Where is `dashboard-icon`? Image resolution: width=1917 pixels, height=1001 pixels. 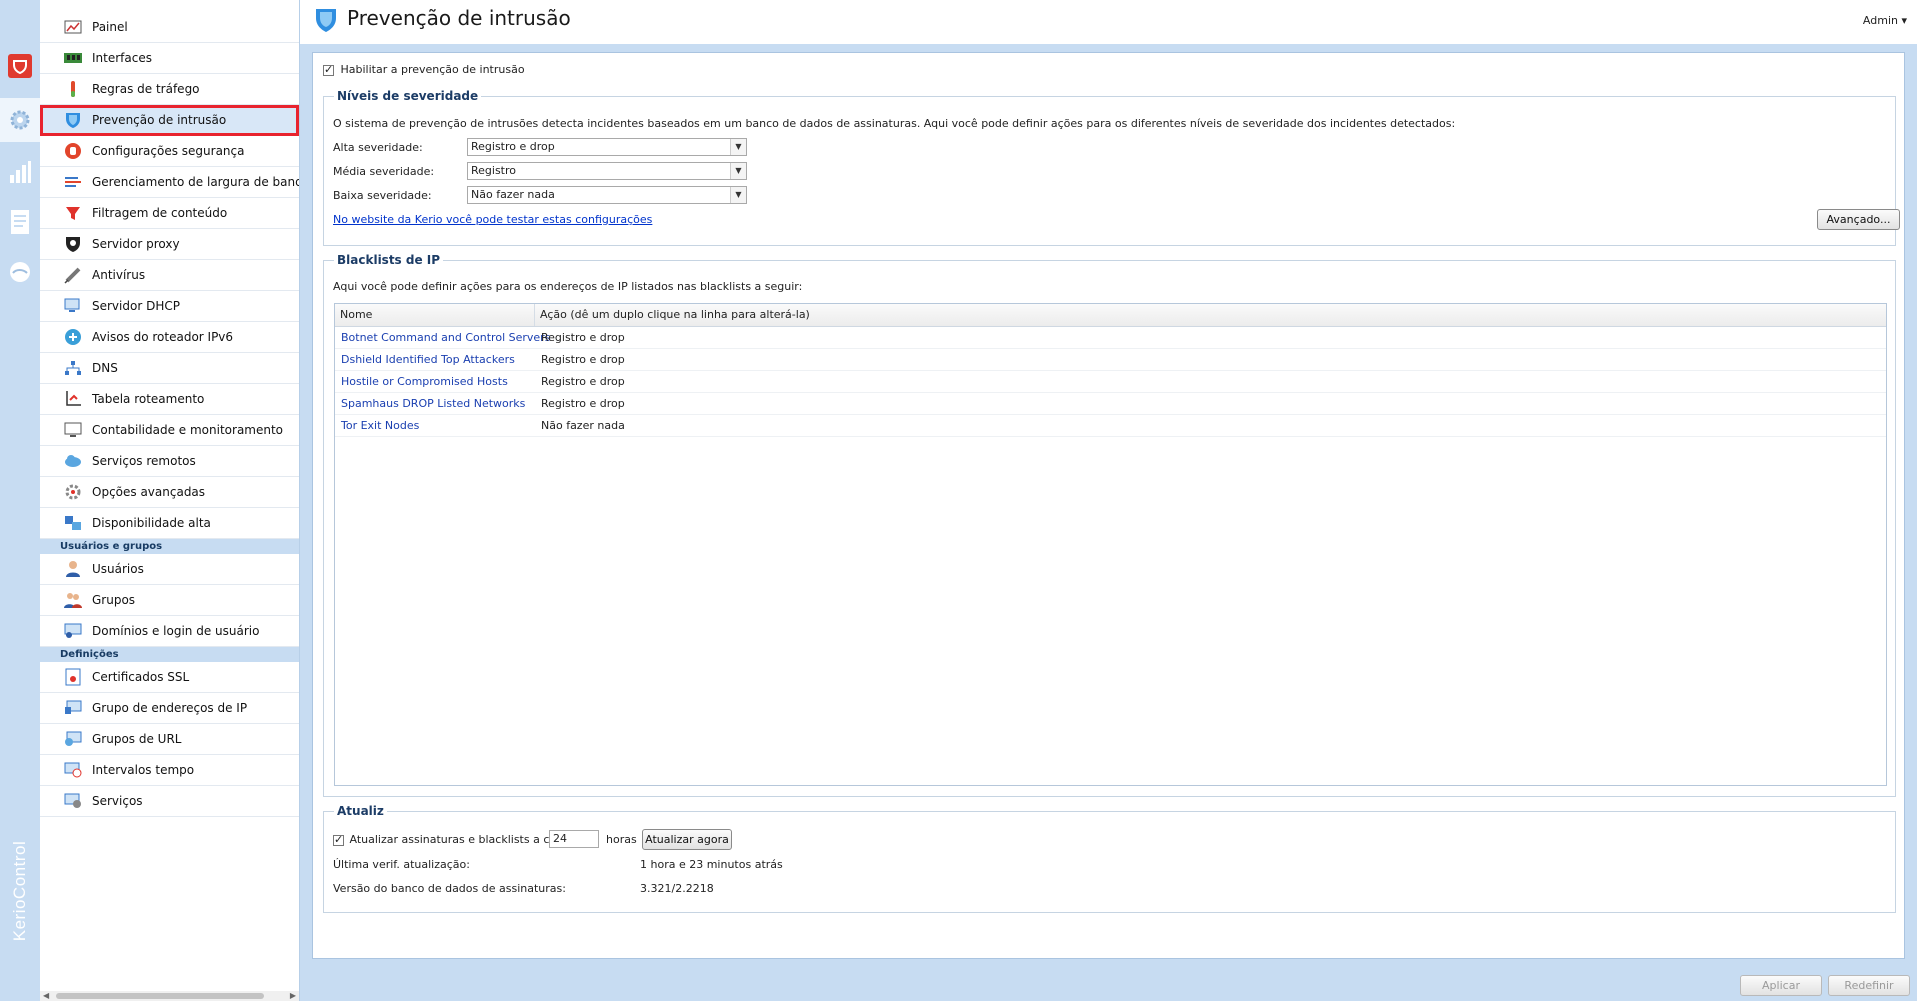
dashboard-icon is located at coordinates (73, 27).